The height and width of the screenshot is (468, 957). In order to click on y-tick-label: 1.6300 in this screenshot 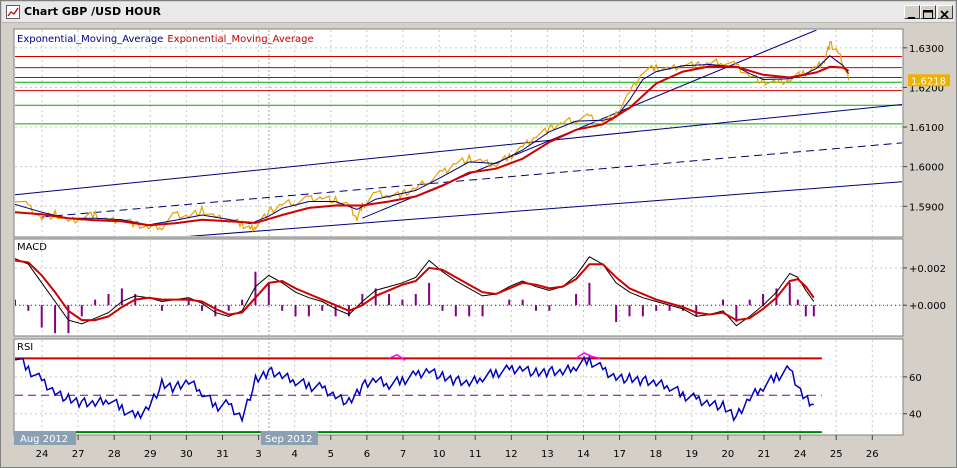, I will do `click(926, 49)`.